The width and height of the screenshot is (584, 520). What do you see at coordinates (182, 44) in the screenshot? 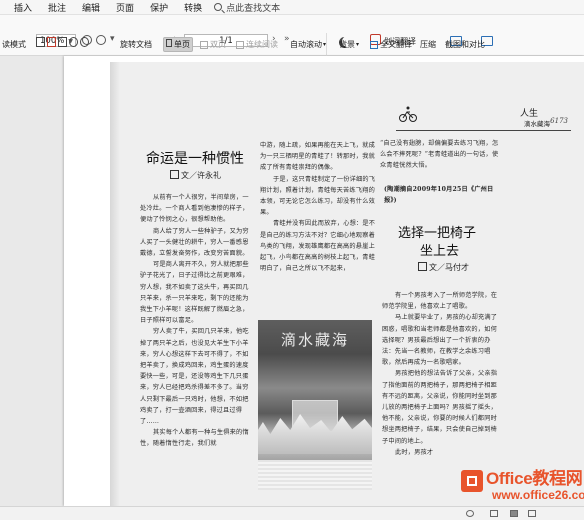
I see `single-page-label: 单页` at bounding box center [182, 44].